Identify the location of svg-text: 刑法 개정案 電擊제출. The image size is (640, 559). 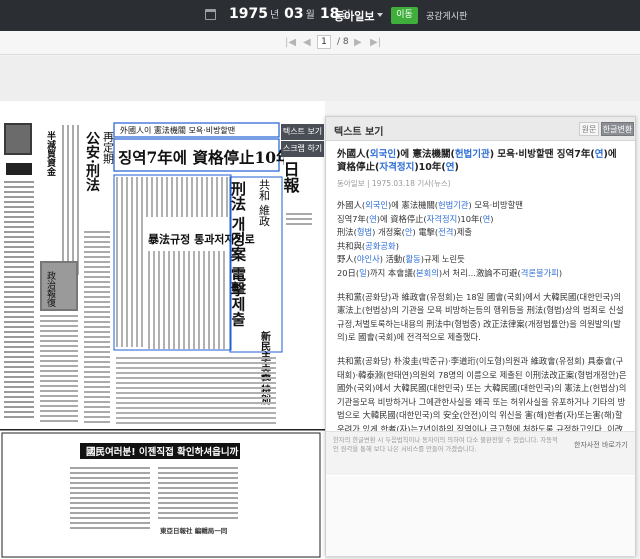
(238, 254).